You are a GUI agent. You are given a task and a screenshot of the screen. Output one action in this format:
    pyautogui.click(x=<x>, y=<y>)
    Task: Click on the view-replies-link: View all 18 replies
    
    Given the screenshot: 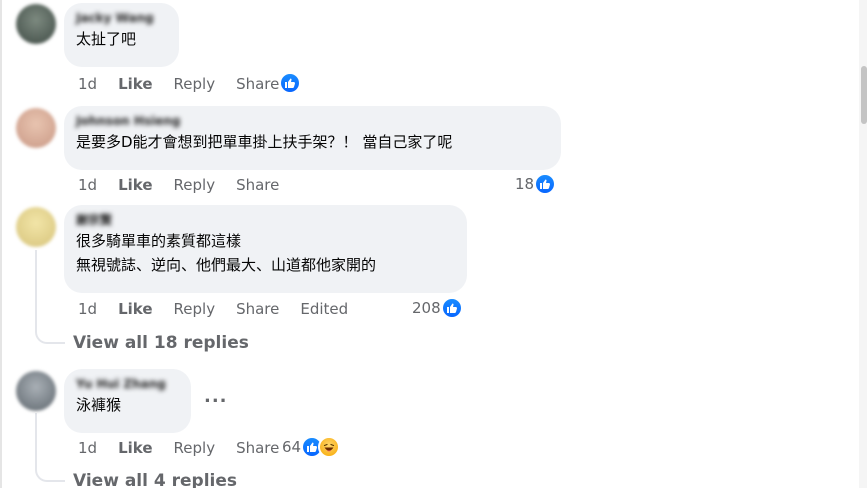 What is the action you would take?
    pyautogui.click(x=161, y=343)
    